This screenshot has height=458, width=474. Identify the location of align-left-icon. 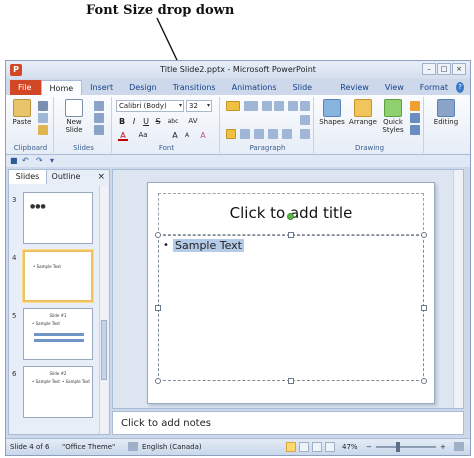
(231, 134).